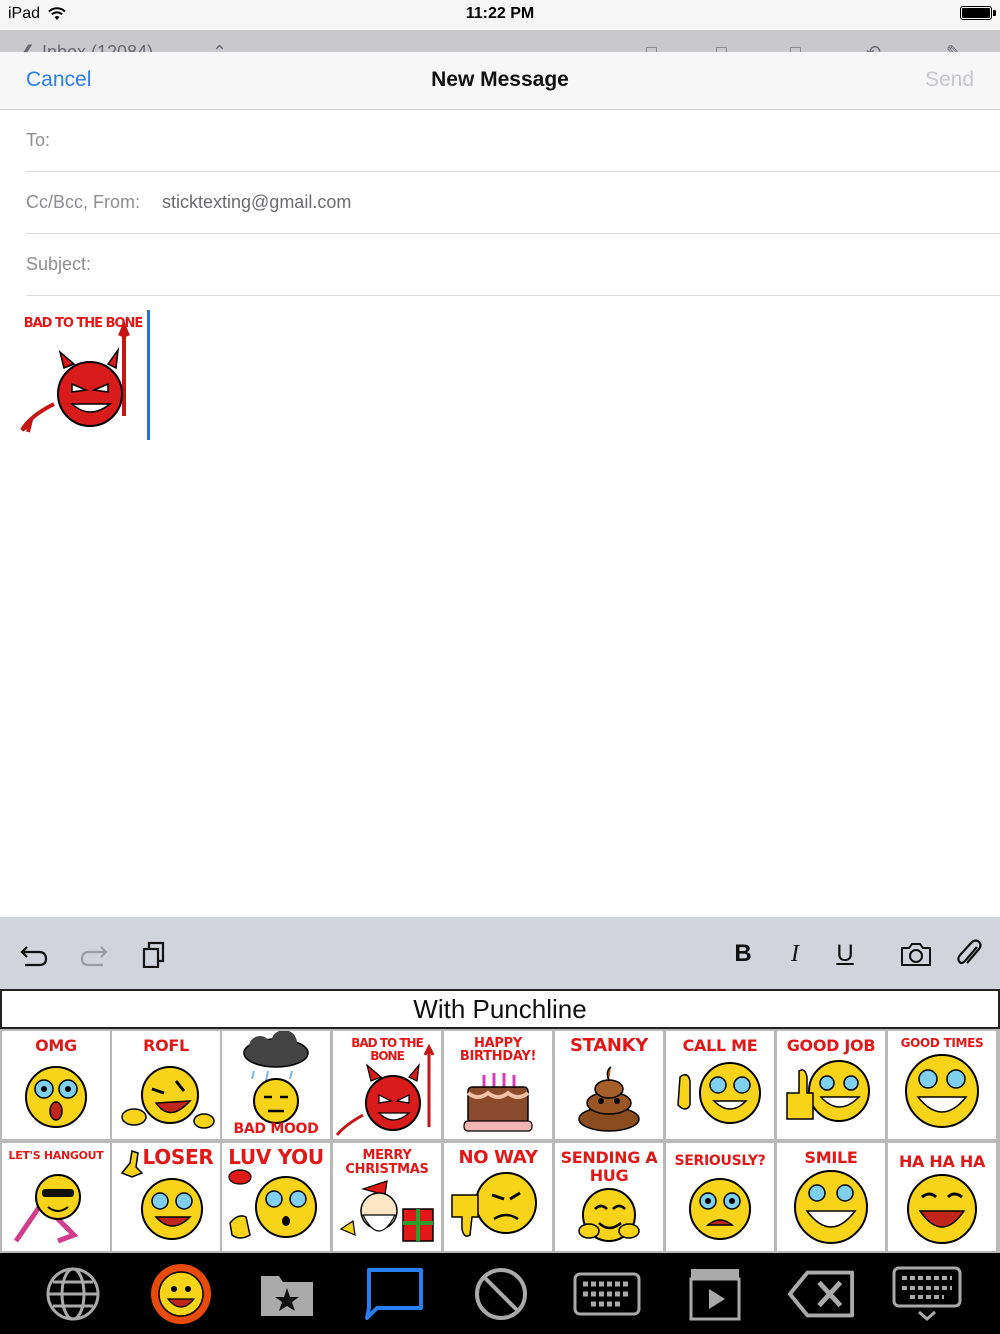 Image resolution: width=1000 pixels, height=1334 pixels. I want to click on from-value: sticktexting@gmail.com, so click(257, 202).